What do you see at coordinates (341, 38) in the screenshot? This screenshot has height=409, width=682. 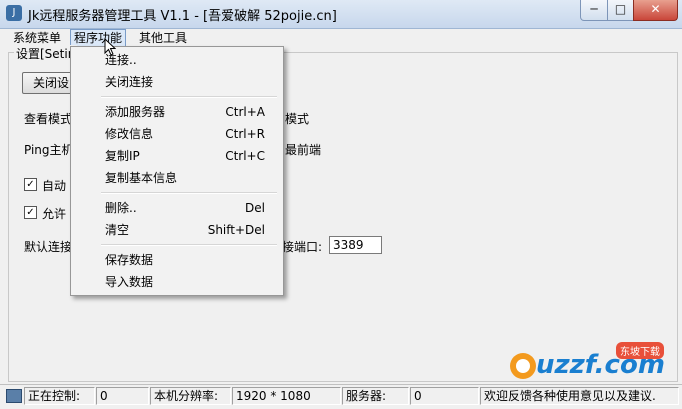 I see `menu-bar: 系统菜单 程序功能 其他工具` at bounding box center [341, 38].